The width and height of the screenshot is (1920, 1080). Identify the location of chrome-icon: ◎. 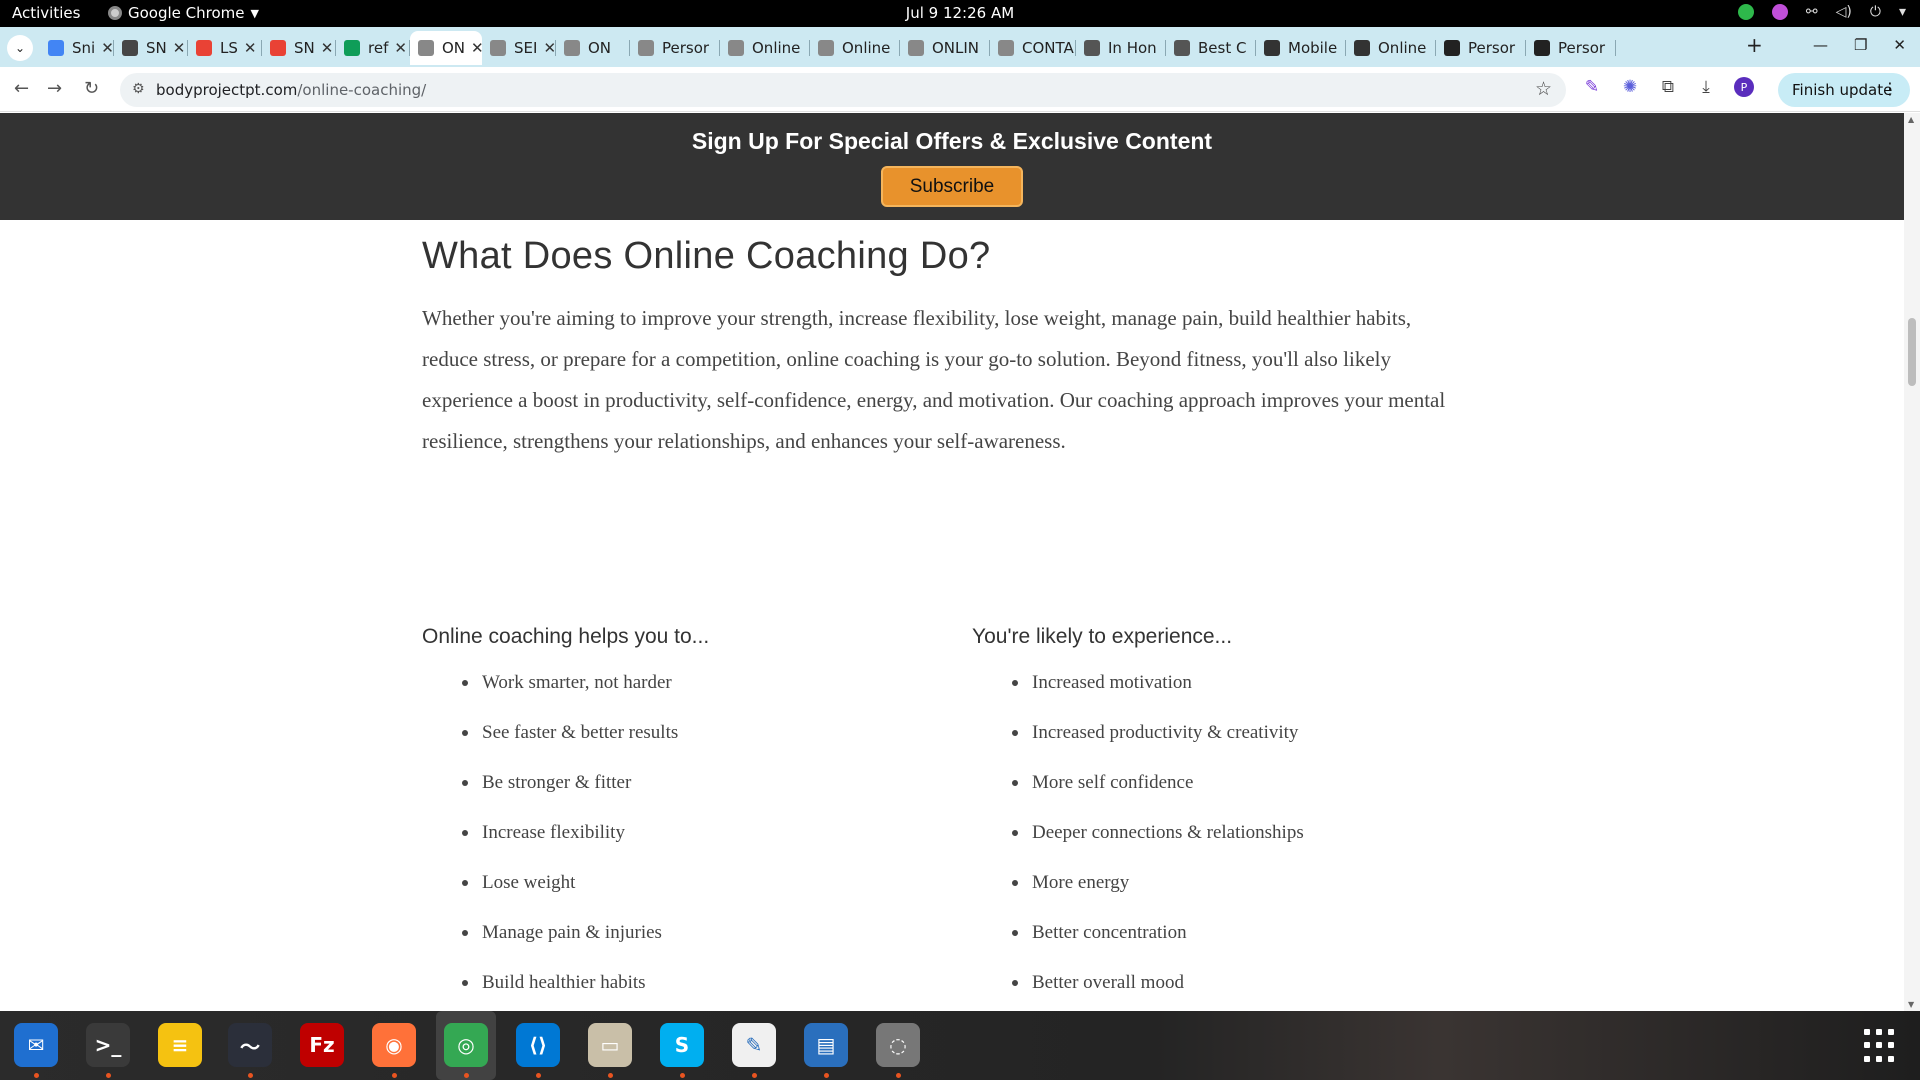
(466, 1045).